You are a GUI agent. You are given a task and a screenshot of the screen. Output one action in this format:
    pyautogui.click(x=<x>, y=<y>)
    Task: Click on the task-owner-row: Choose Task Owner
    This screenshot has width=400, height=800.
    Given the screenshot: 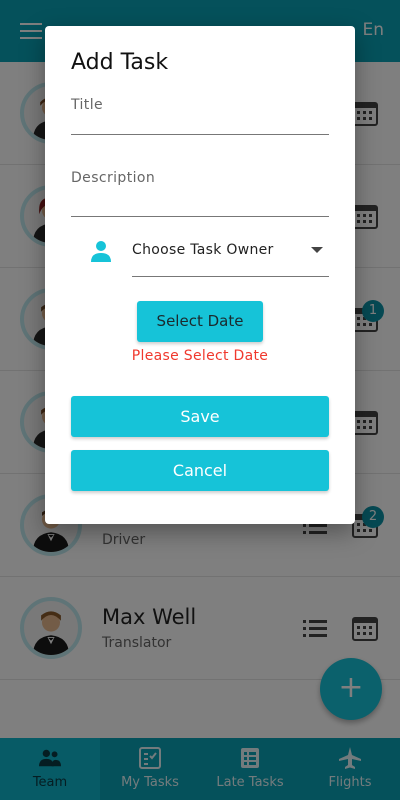 What is the action you would take?
    pyautogui.click(x=210, y=258)
    